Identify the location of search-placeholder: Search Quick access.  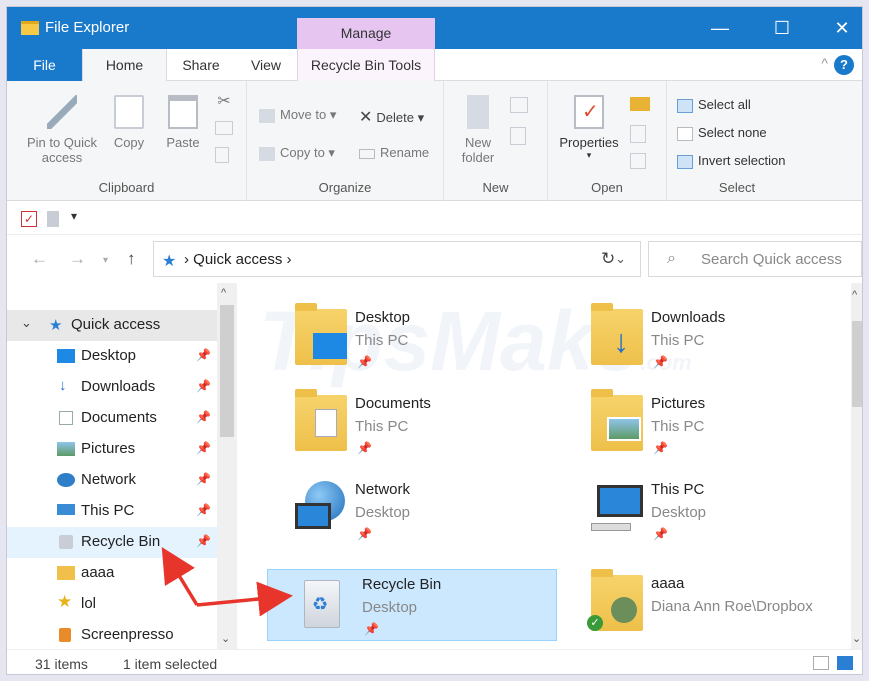
(771, 259).